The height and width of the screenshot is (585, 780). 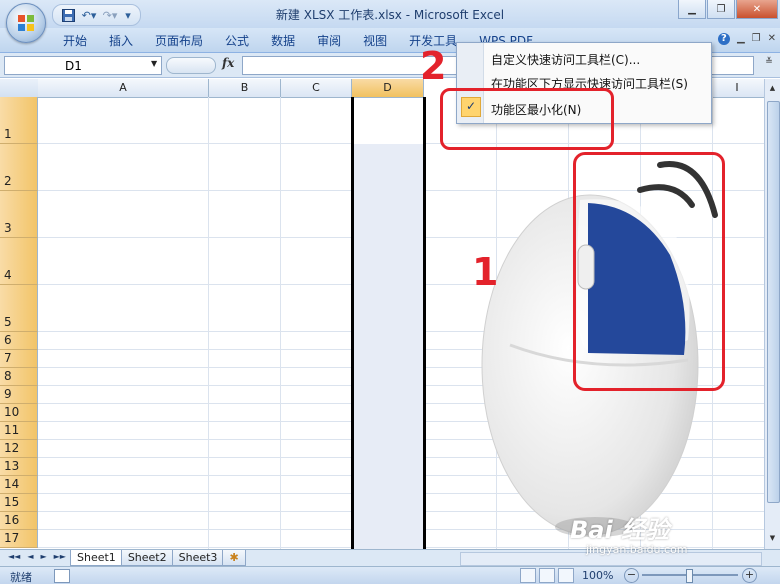 I want to click on row-header: 7, so click(x=19, y=359).